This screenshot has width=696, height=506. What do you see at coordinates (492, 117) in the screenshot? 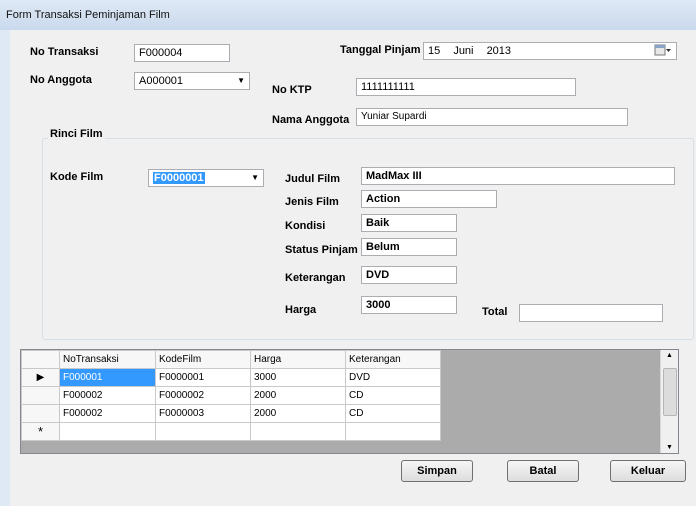
I see `nama-anggota-field: Yuniar Supardi` at bounding box center [492, 117].